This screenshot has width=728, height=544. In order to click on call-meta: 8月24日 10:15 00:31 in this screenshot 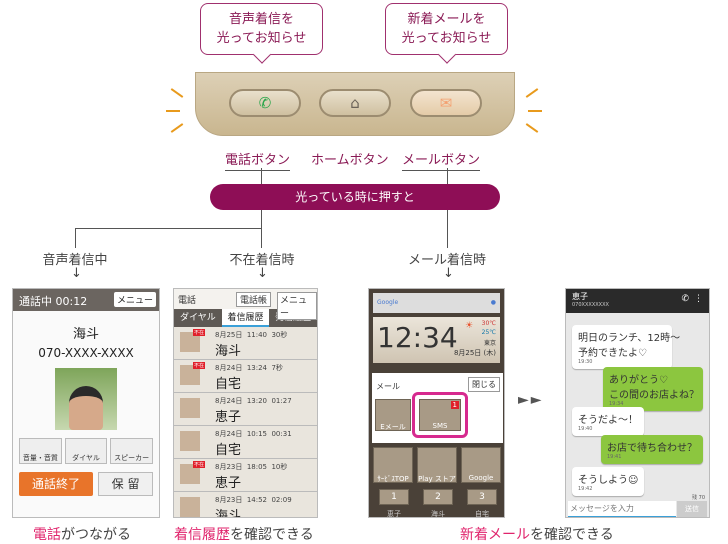, I will do `click(253, 434)`.